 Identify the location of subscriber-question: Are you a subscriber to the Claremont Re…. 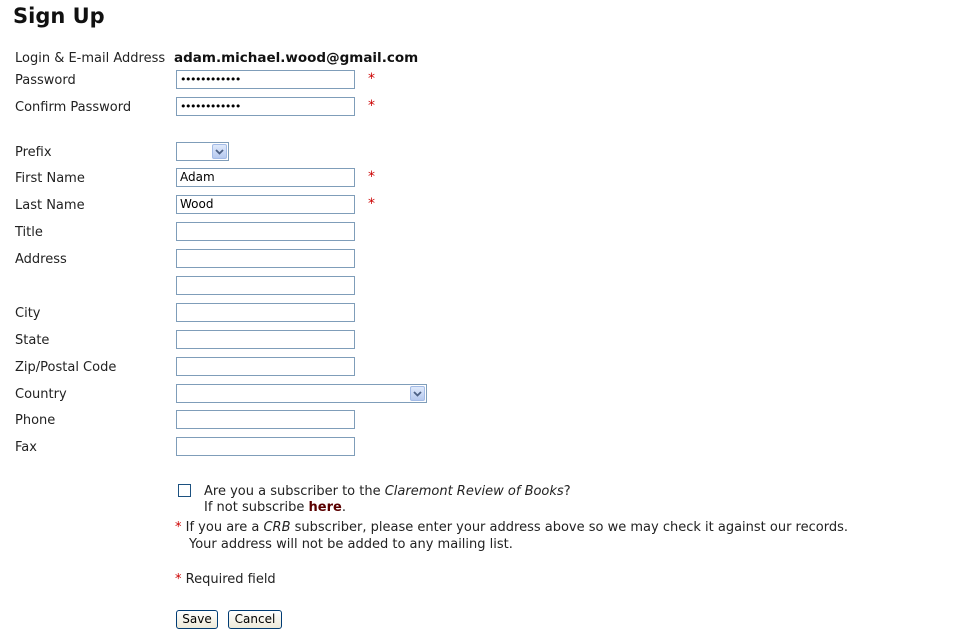
(387, 491).